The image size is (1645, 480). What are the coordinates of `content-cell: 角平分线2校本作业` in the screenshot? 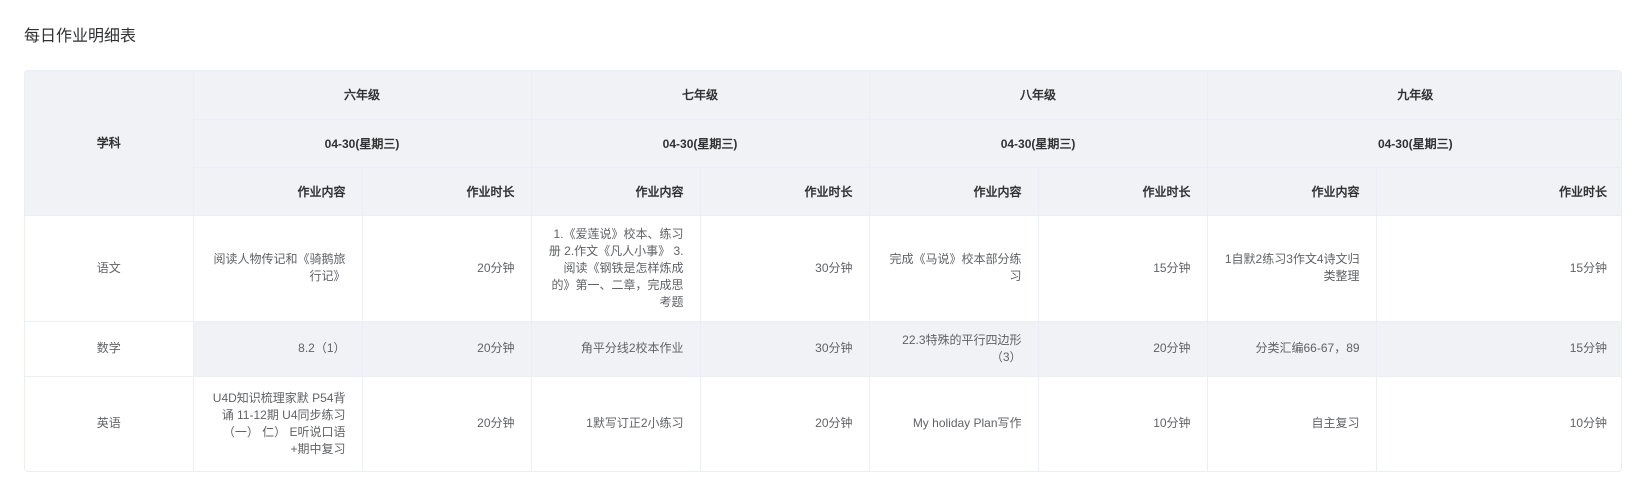 It's located at (616, 349).